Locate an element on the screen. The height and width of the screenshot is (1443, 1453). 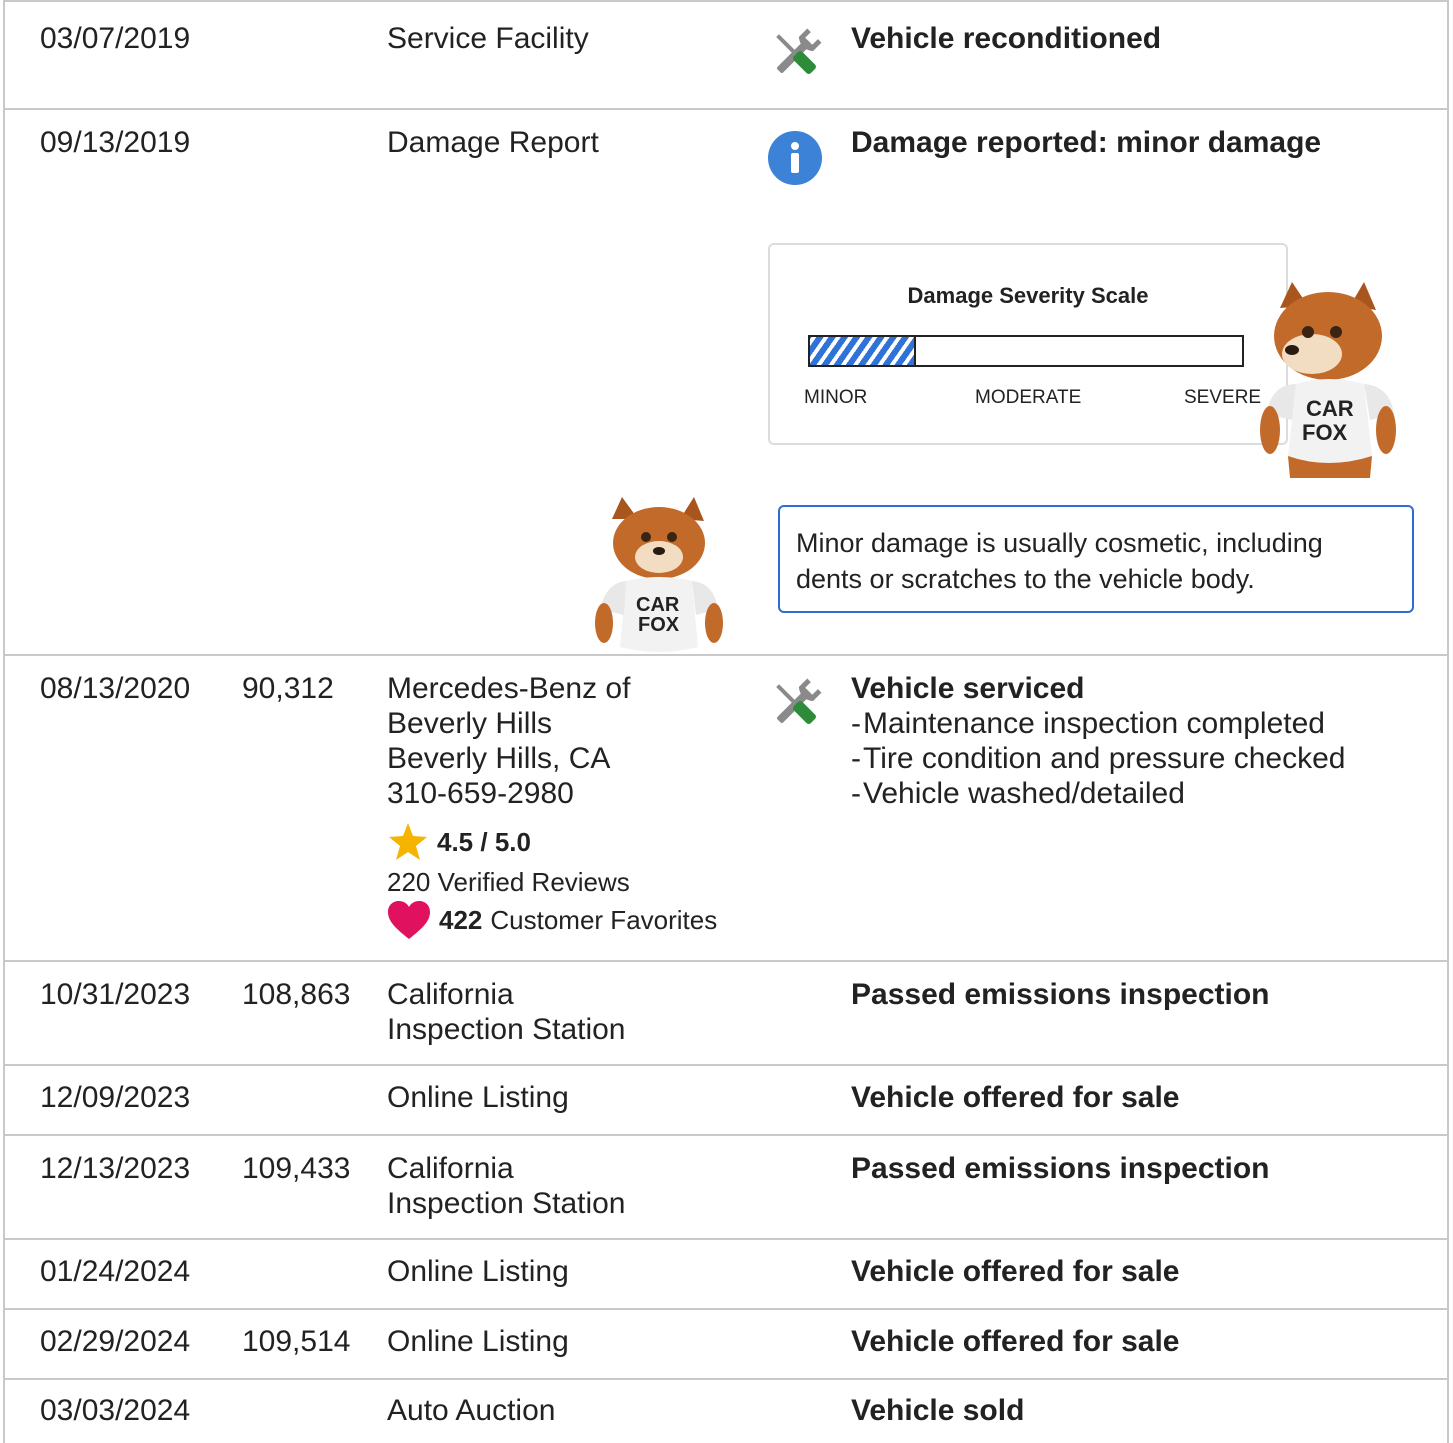
date-cell: 12/09/2023 is located at coordinates (115, 1097).